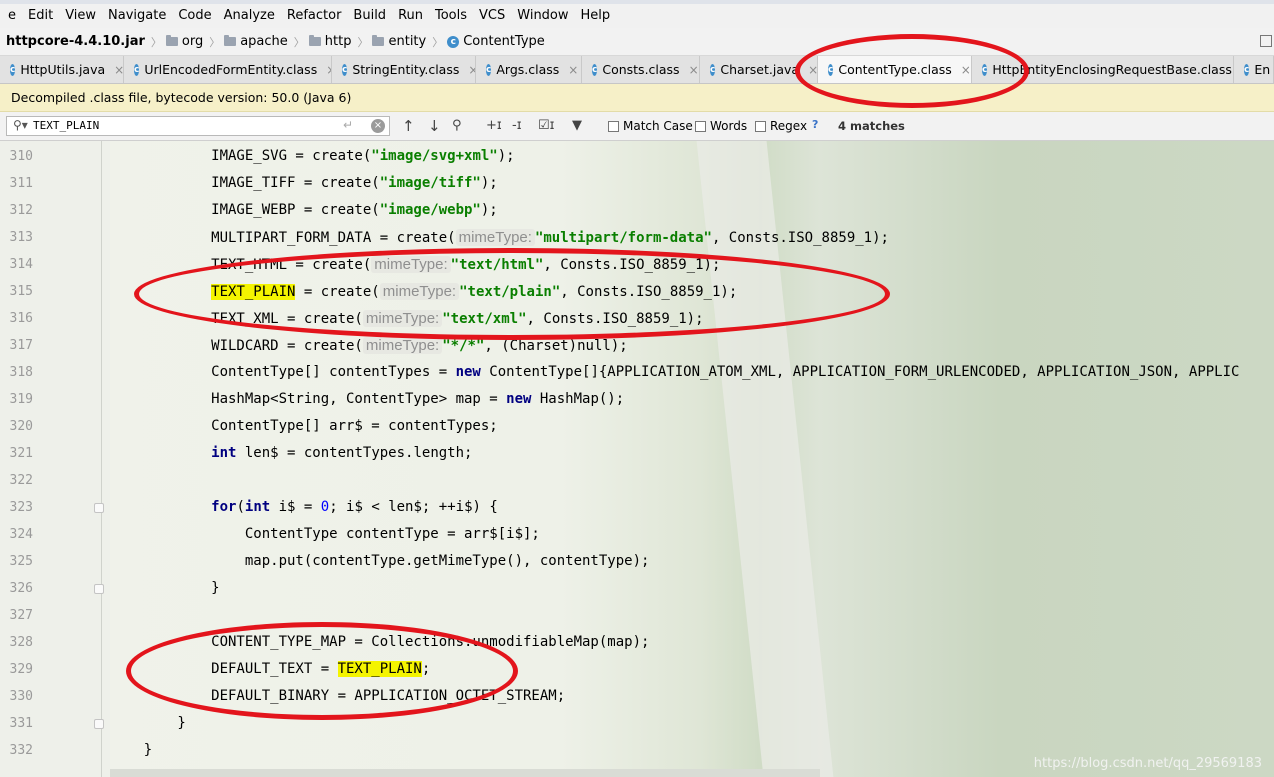 Image resolution: width=1274 pixels, height=777 pixels. What do you see at coordinates (408, 126) in the screenshot?
I see `arrow-up-icon: ↑` at bounding box center [408, 126].